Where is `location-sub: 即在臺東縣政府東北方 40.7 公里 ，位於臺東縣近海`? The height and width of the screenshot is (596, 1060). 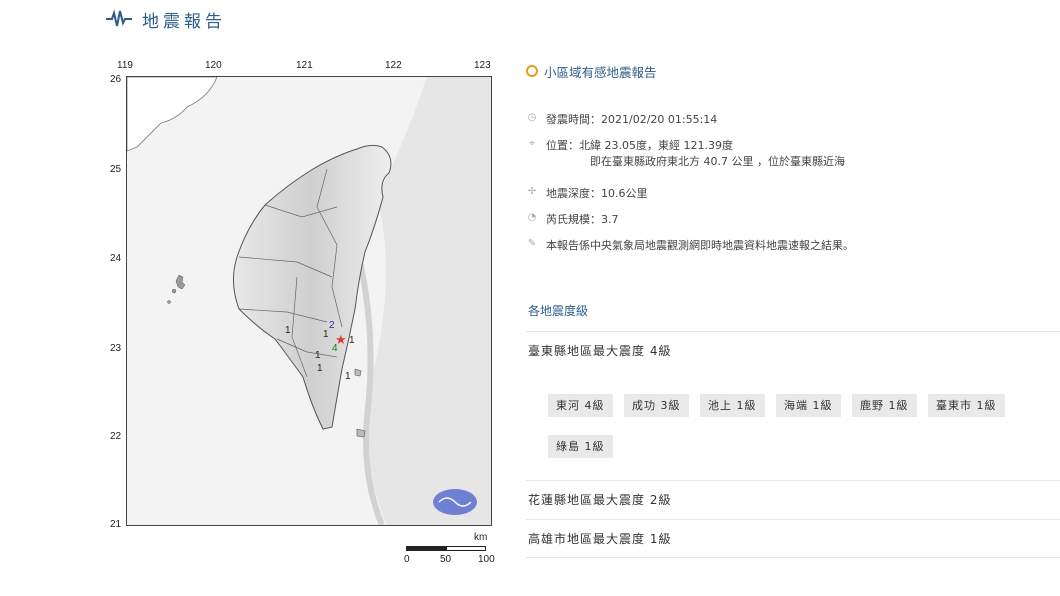
location-sub: 即在臺東縣政府東北方 40.7 公里 ，位於臺東縣近海 is located at coordinates (717, 161).